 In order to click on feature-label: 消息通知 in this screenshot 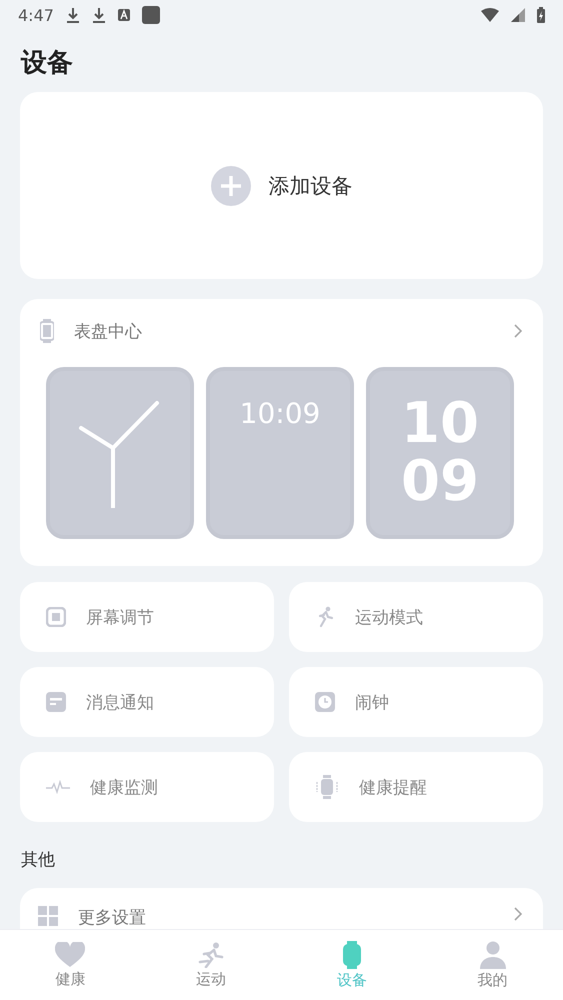, I will do `click(120, 703)`.